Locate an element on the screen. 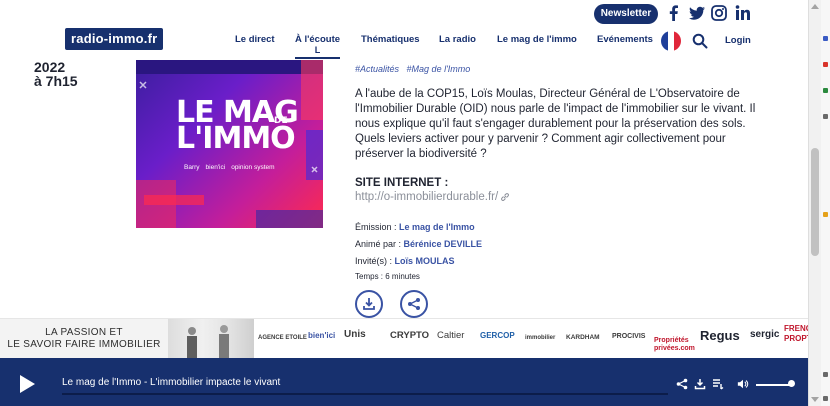 The height and width of the screenshot is (406, 830). artwork-sponsors: Barry bien'ici opinion system is located at coordinates (229, 167).